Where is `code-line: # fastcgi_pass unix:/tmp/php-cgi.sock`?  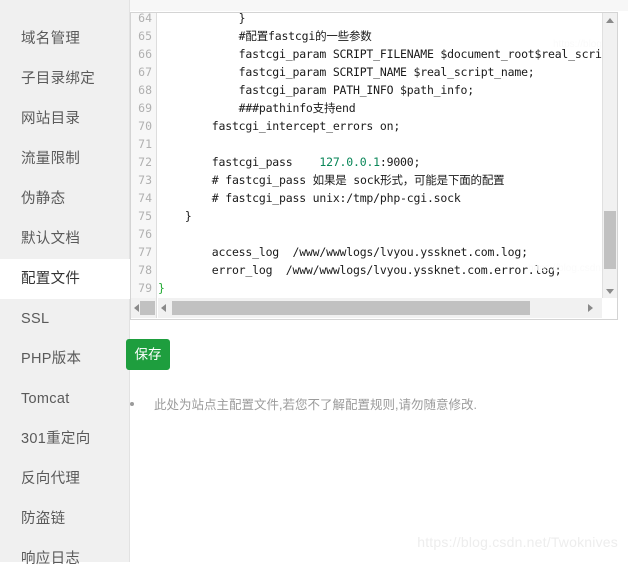 code-line: # fastcgi_pass unix:/tmp/php-cgi.sock is located at coordinates (380, 198).